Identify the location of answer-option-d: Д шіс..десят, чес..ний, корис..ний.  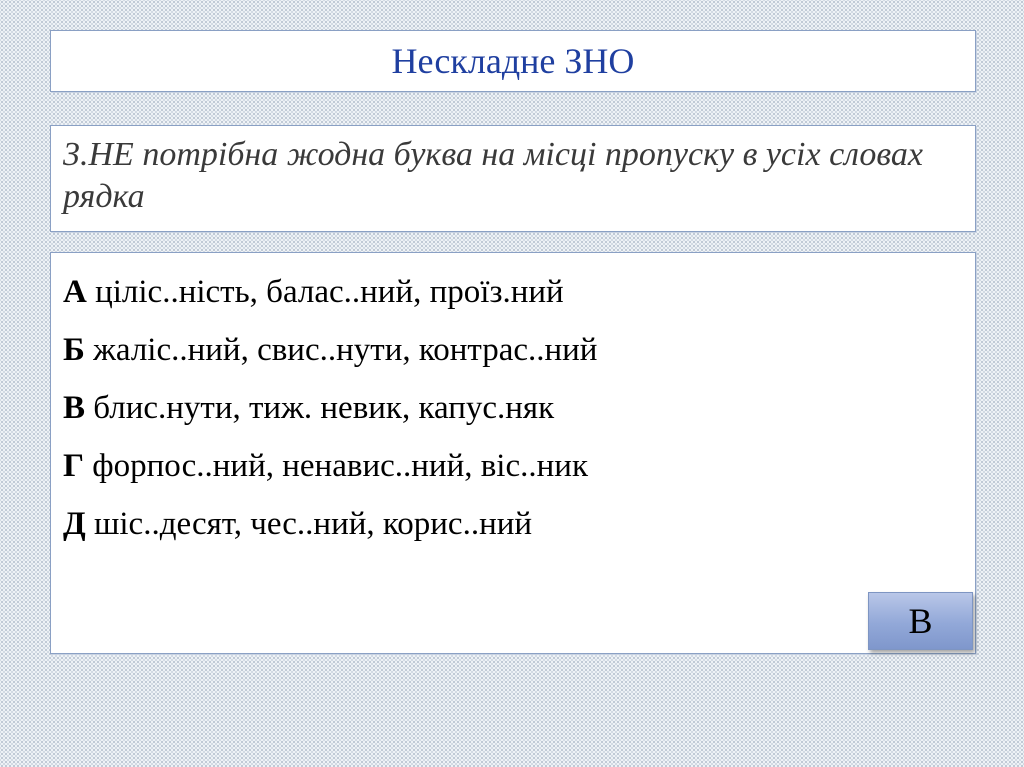
(513, 524).